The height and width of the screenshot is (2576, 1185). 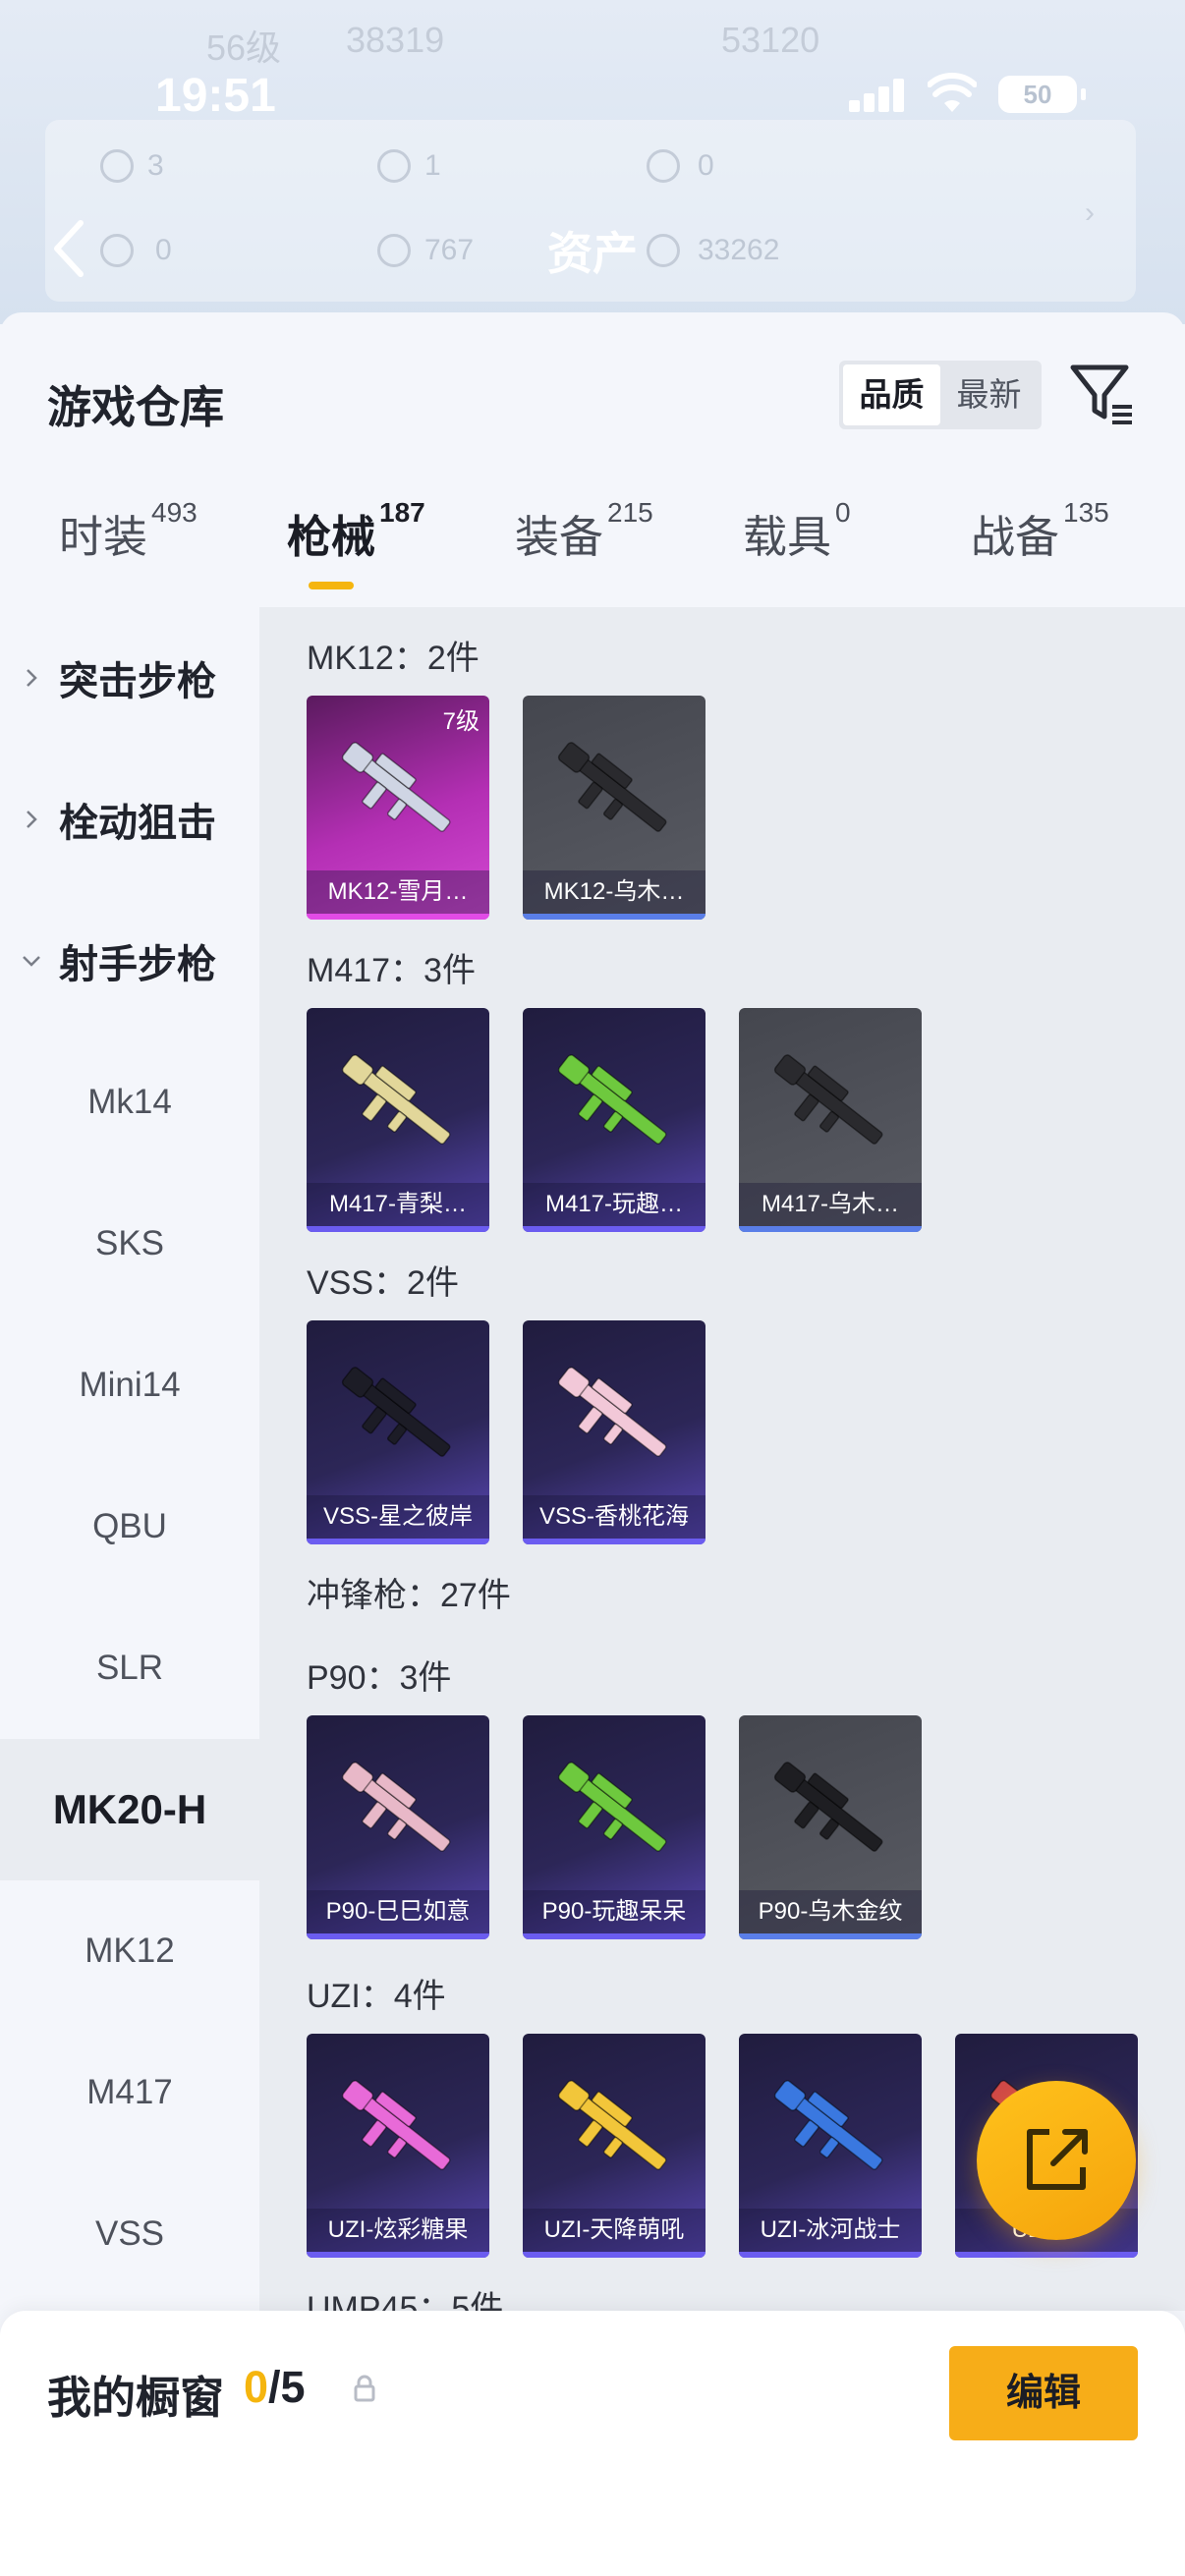 What do you see at coordinates (130, 1809) in the screenshot?
I see `sidebar-item-mk20h: MK20-H` at bounding box center [130, 1809].